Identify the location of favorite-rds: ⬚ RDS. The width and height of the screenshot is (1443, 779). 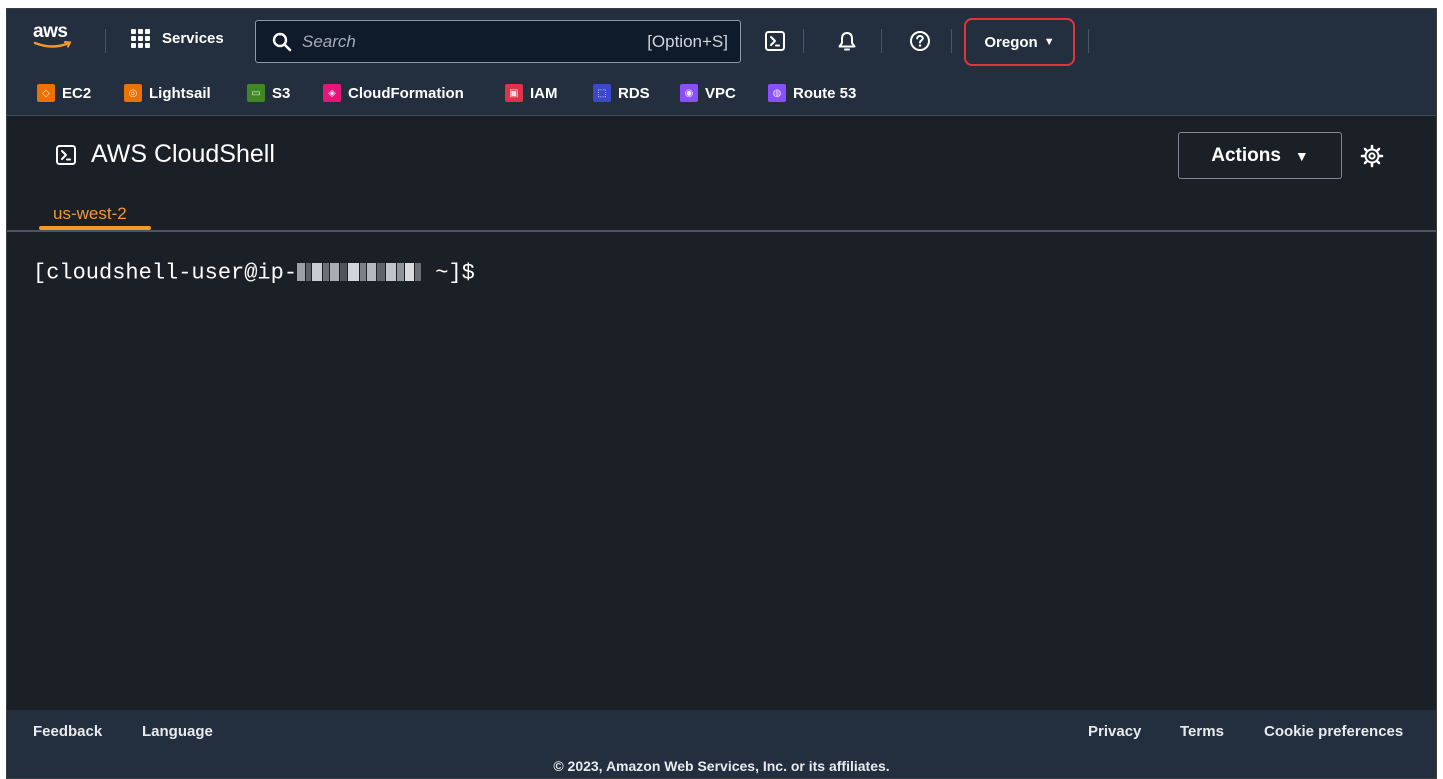
(621, 93).